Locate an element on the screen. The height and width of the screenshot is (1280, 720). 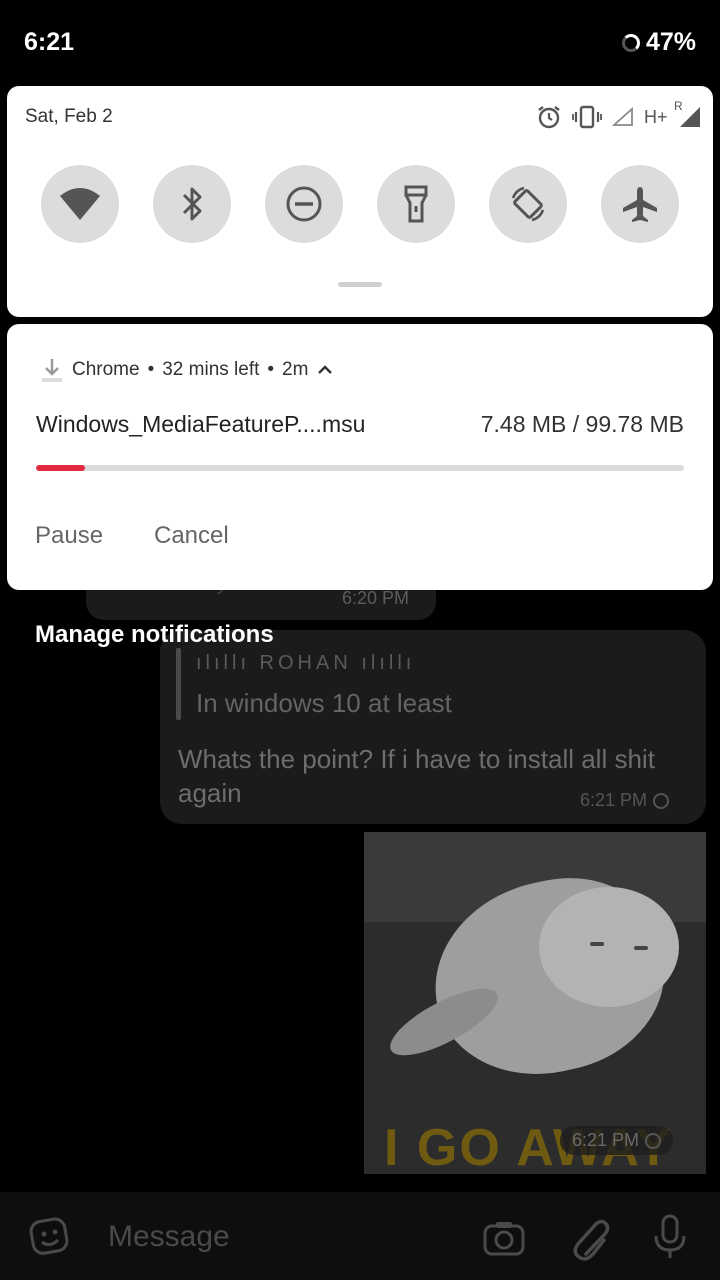
download-icon is located at coordinates (52, 370).